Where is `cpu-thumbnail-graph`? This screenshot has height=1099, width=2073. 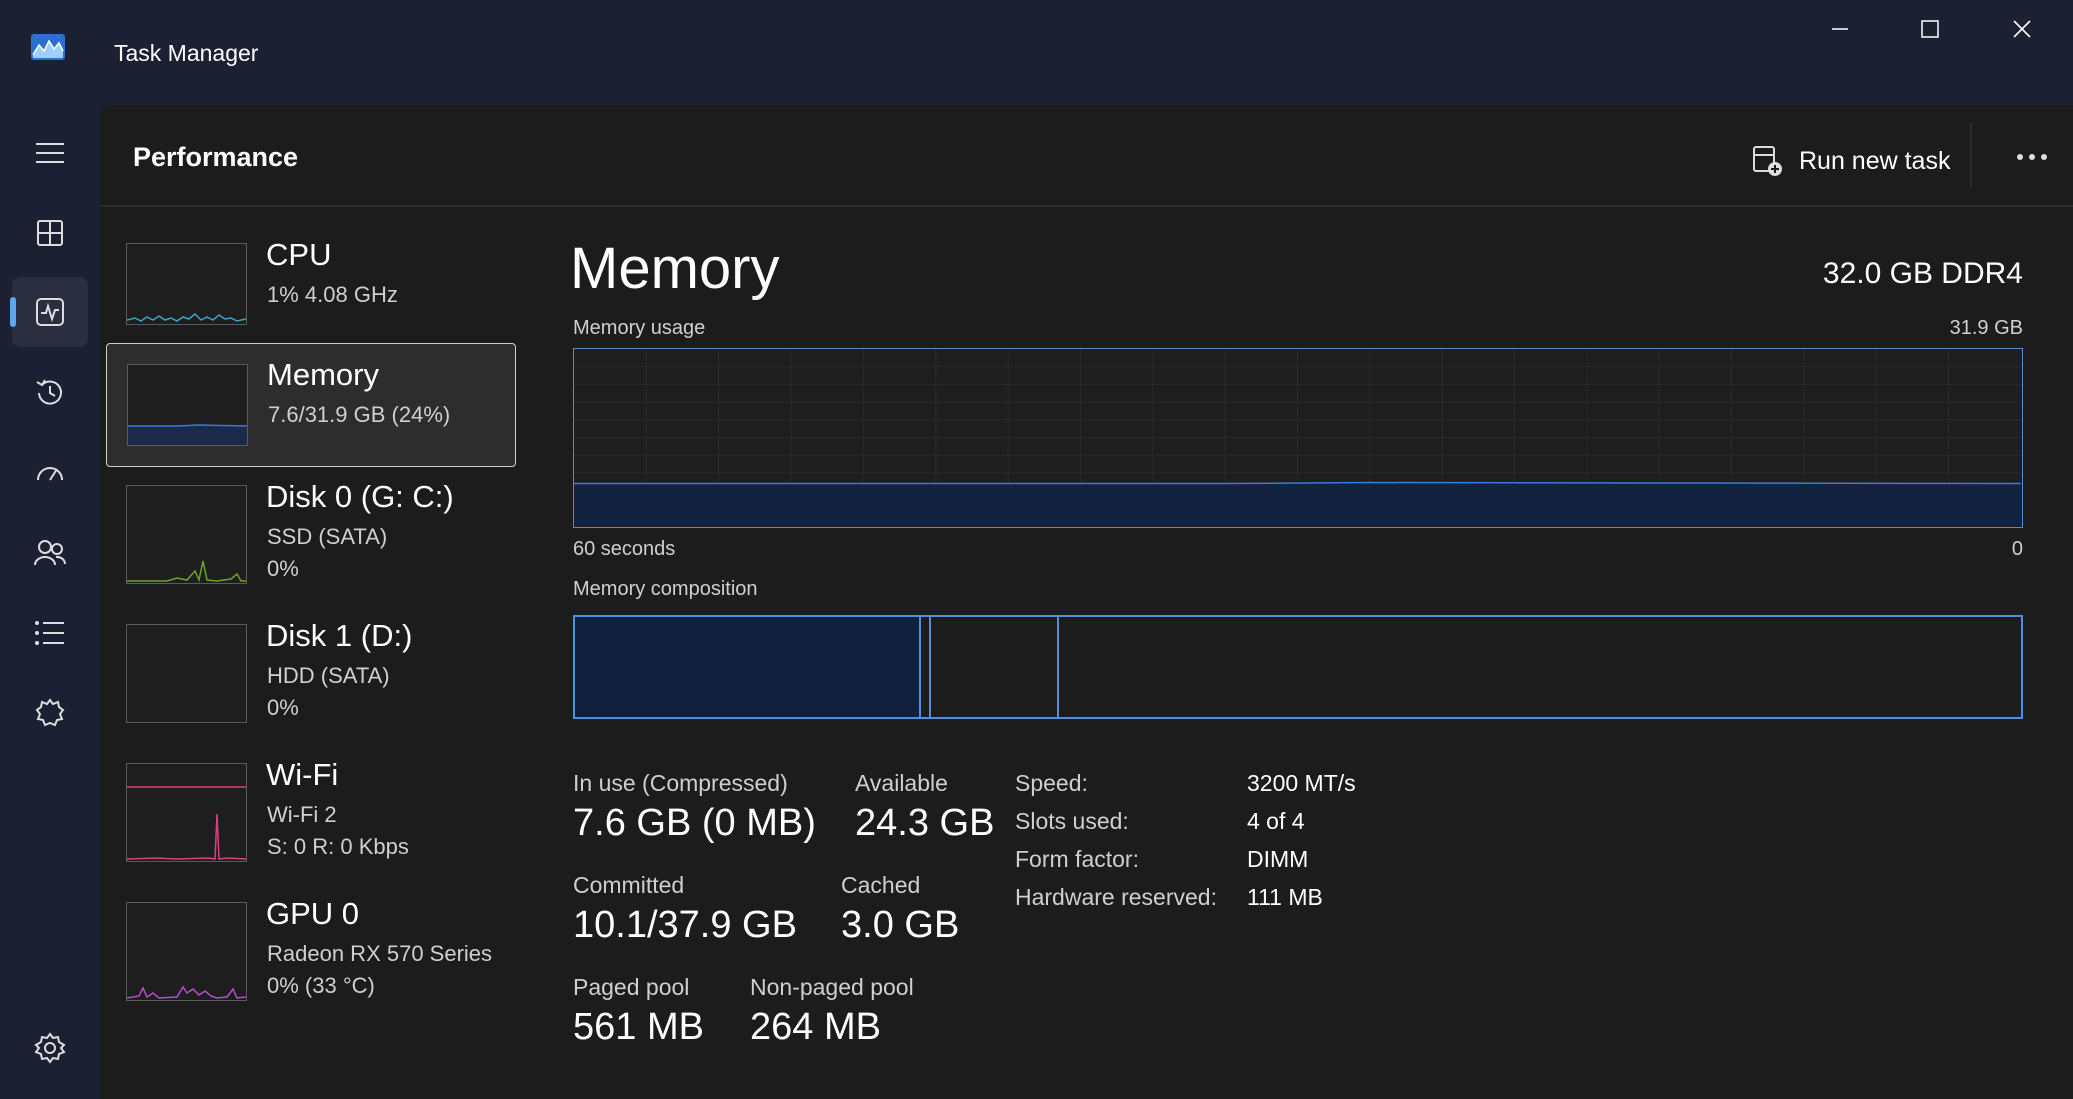
cpu-thumbnail-graph is located at coordinates (186, 284).